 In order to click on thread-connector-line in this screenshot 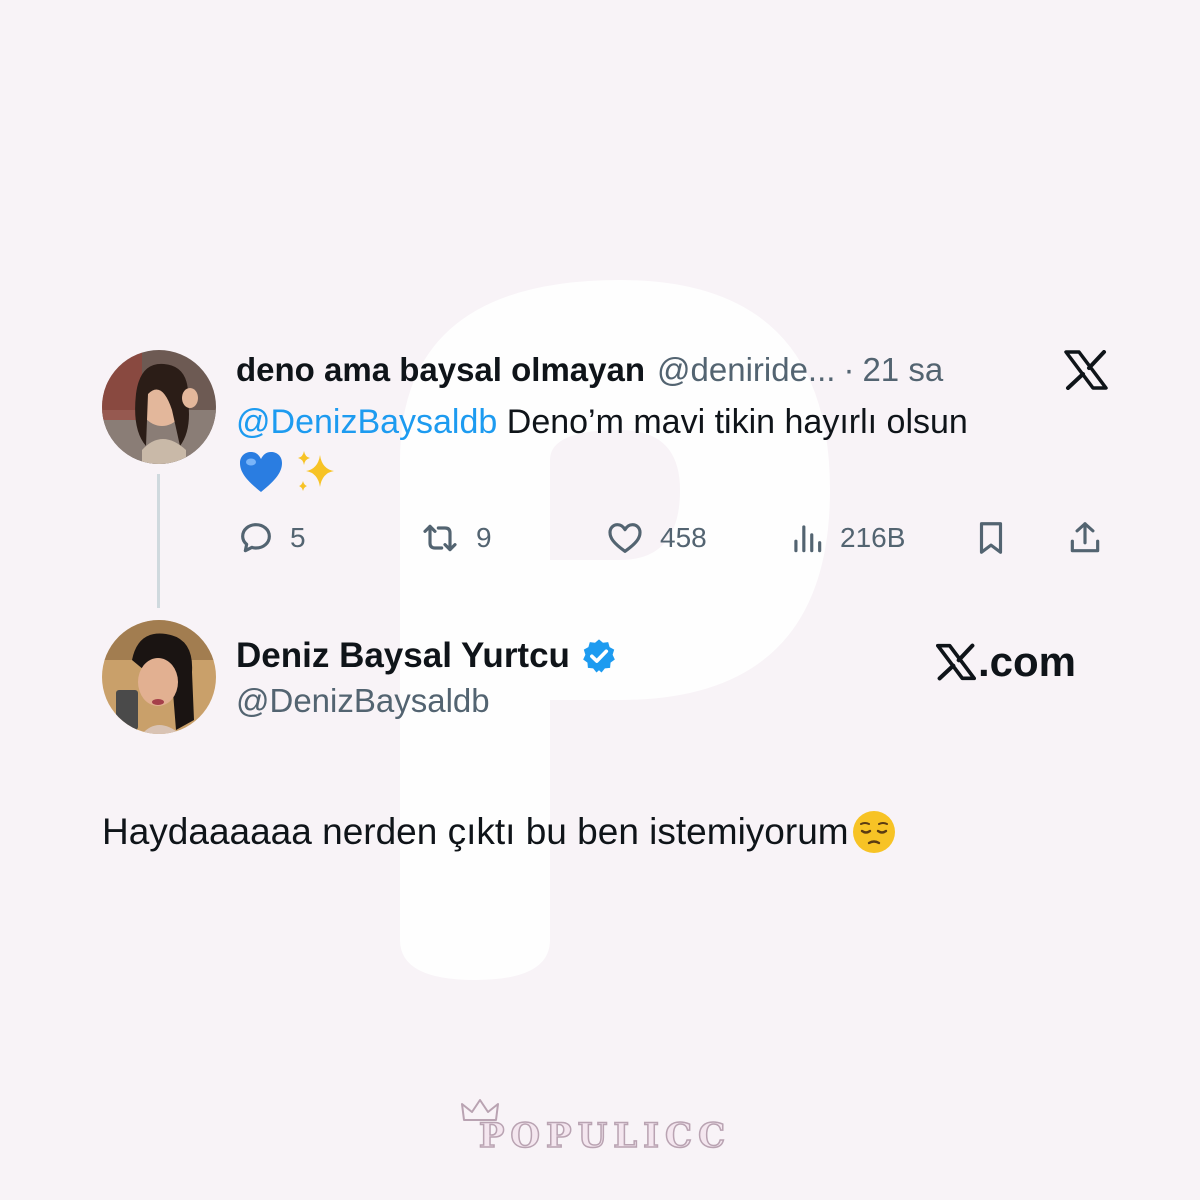, I will do `click(158, 541)`.